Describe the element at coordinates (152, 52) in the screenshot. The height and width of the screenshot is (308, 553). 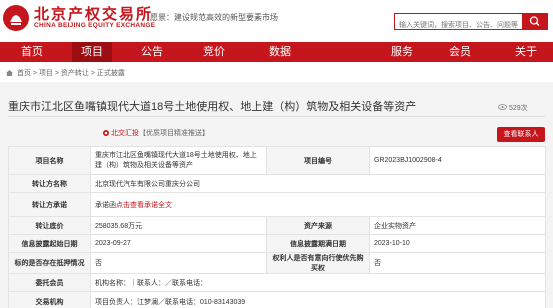
I see `nav-item-announcements: 公告` at that location.